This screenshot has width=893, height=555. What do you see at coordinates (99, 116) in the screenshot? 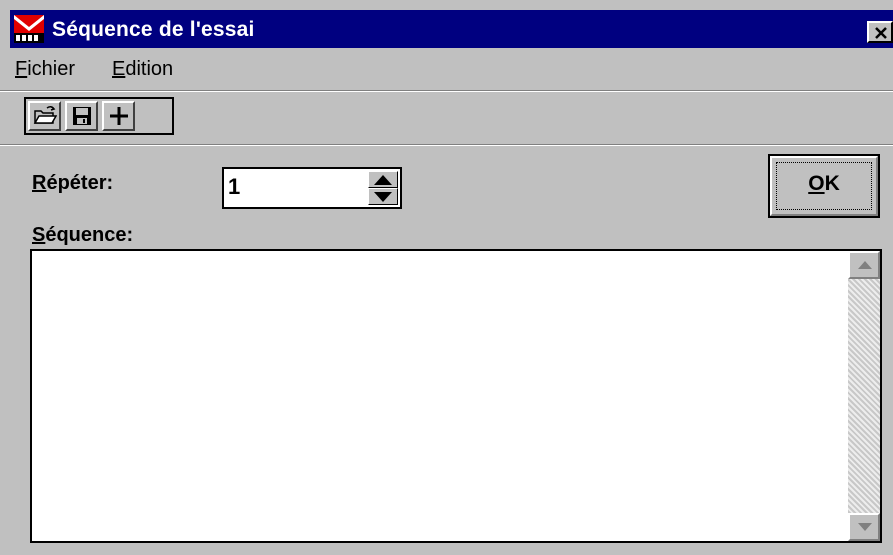
I see `toolbar-button-group` at bounding box center [99, 116].